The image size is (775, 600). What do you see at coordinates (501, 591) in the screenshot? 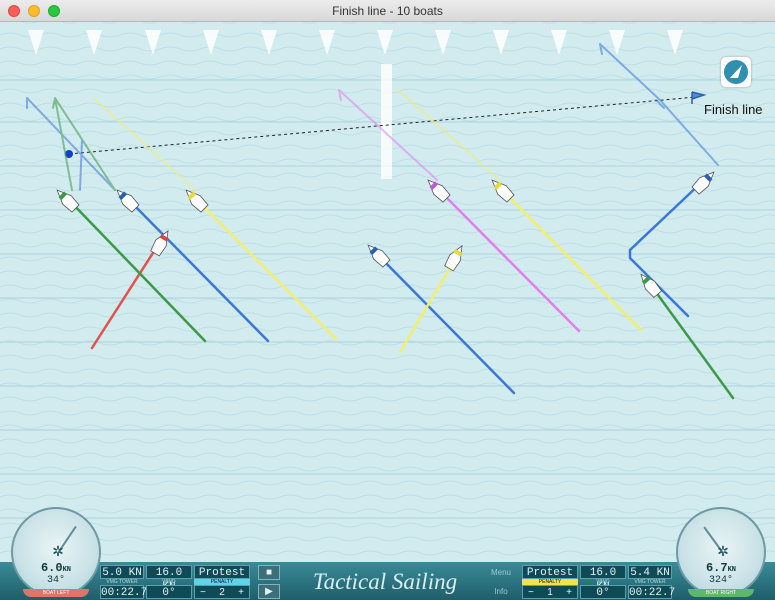
I see `info-button: Info` at bounding box center [501, 591].